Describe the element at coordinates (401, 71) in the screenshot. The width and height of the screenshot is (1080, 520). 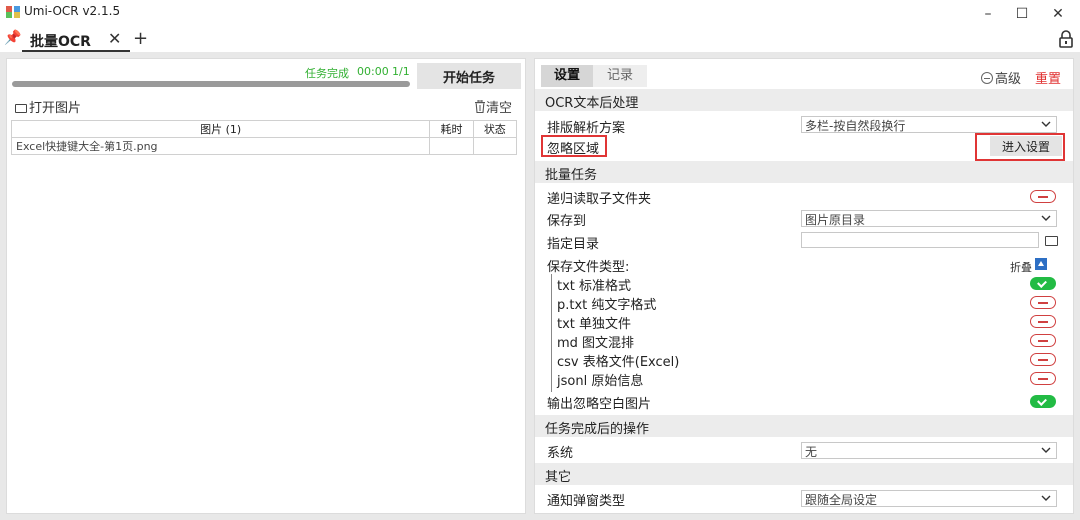
I see `task-count: 1/1` at that location.